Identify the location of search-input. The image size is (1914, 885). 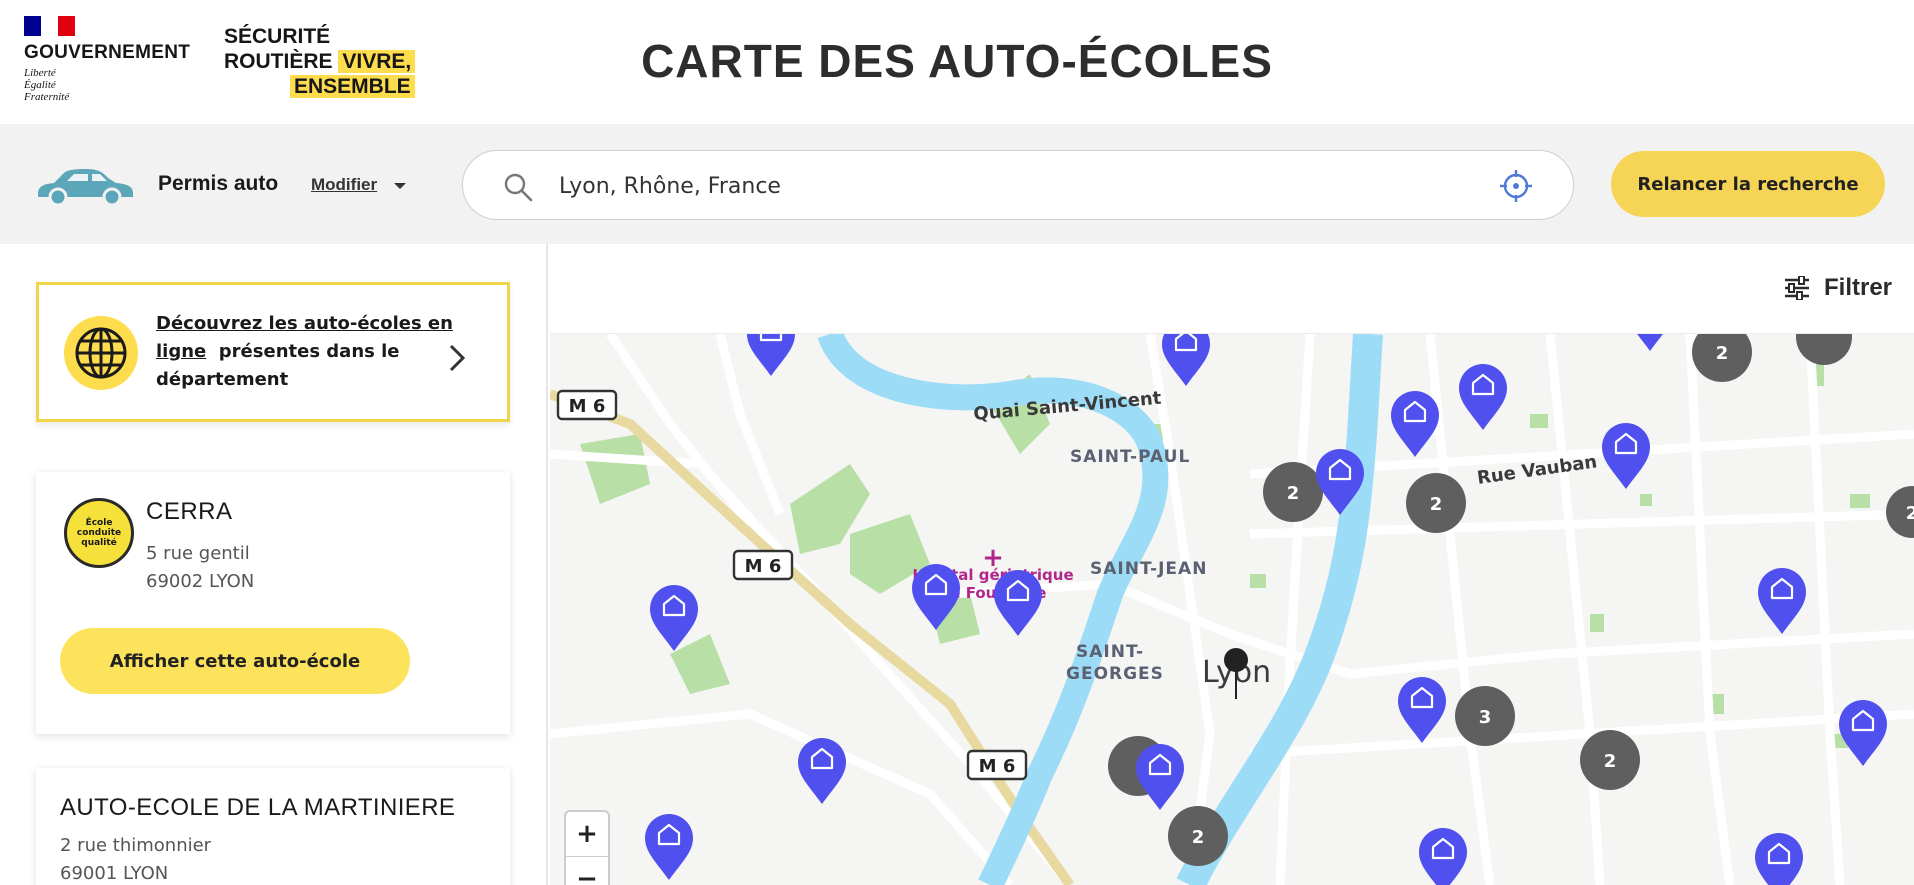
(999, 186).